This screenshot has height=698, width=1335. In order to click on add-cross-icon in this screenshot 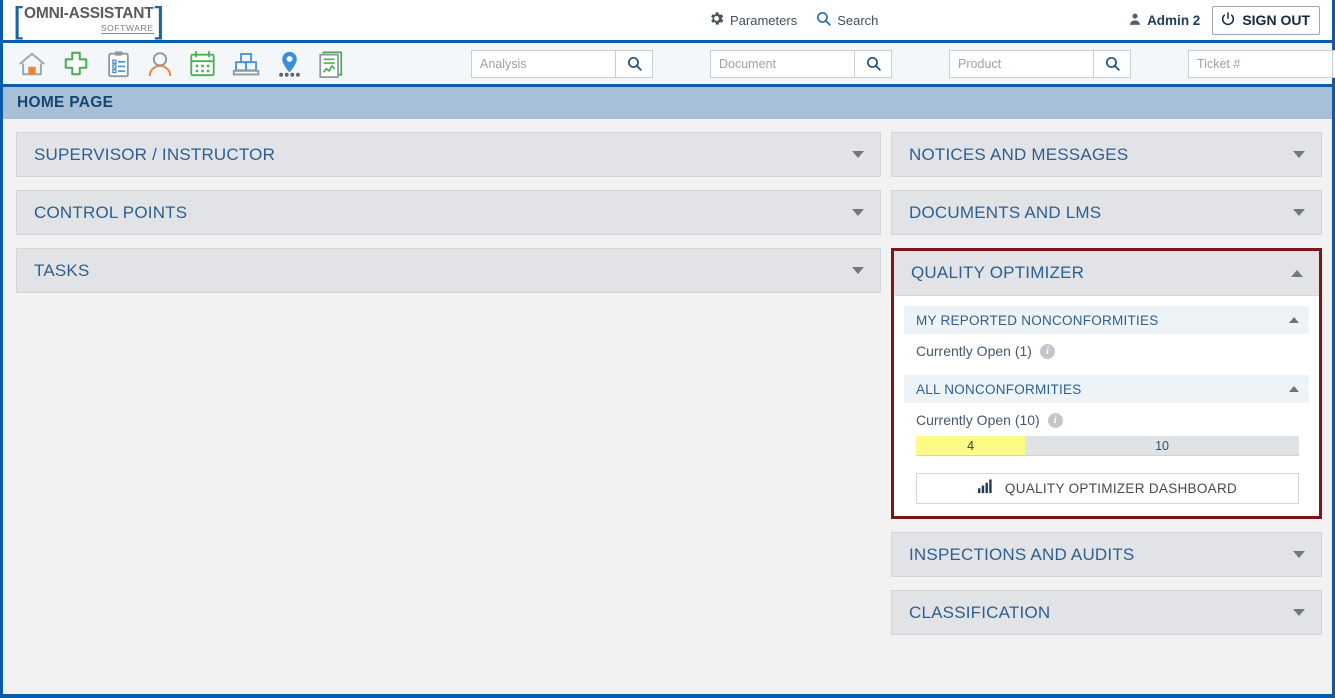, I will do `click(76, 64)`.